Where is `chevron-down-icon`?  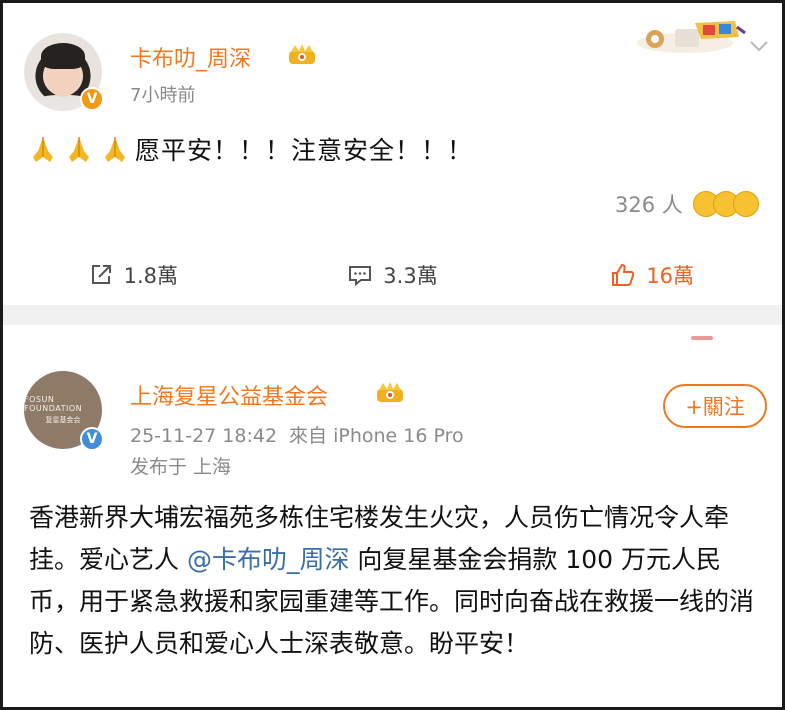
chevron-down-icon is located at coordinates (759, 46).